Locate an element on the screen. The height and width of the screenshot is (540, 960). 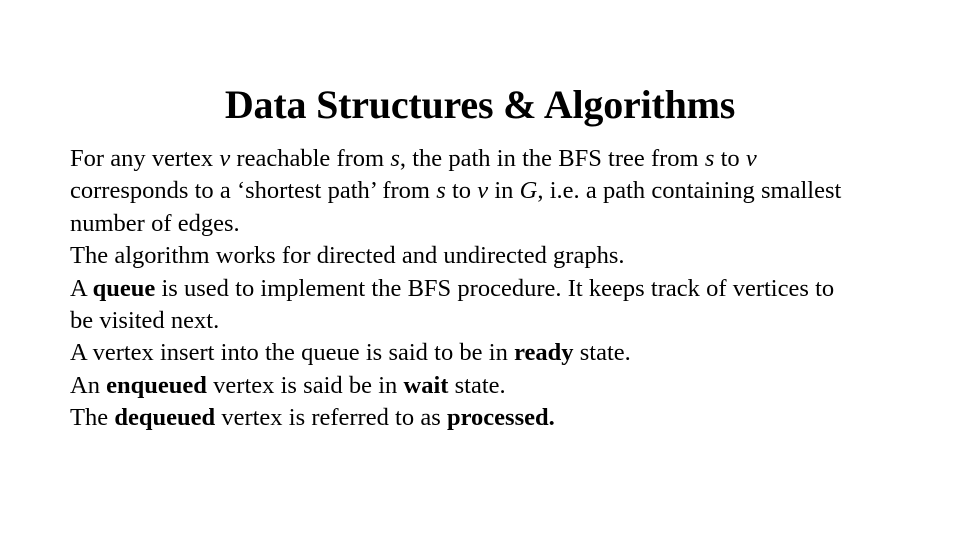
text-run: A is located at coordinates (81, 288).